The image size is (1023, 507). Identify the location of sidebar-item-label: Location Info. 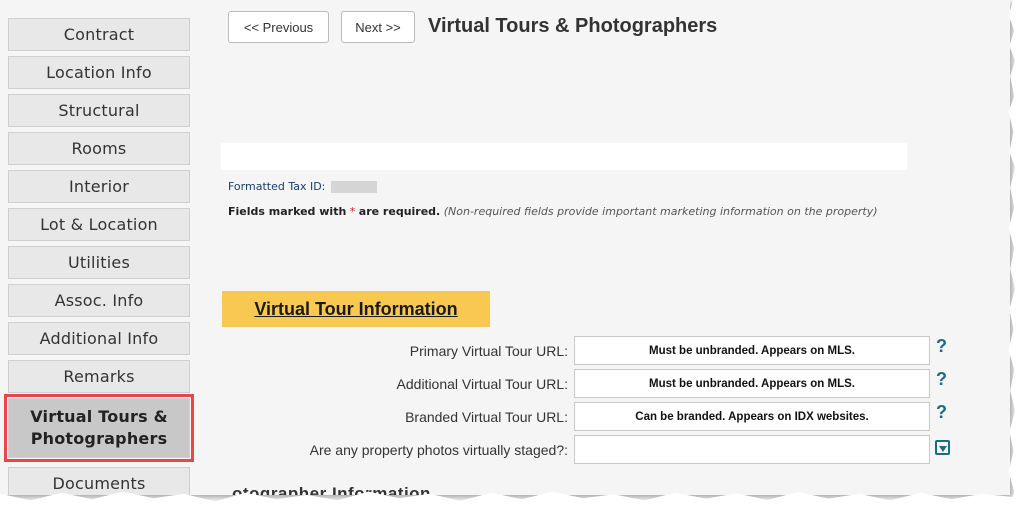
(99, 72).